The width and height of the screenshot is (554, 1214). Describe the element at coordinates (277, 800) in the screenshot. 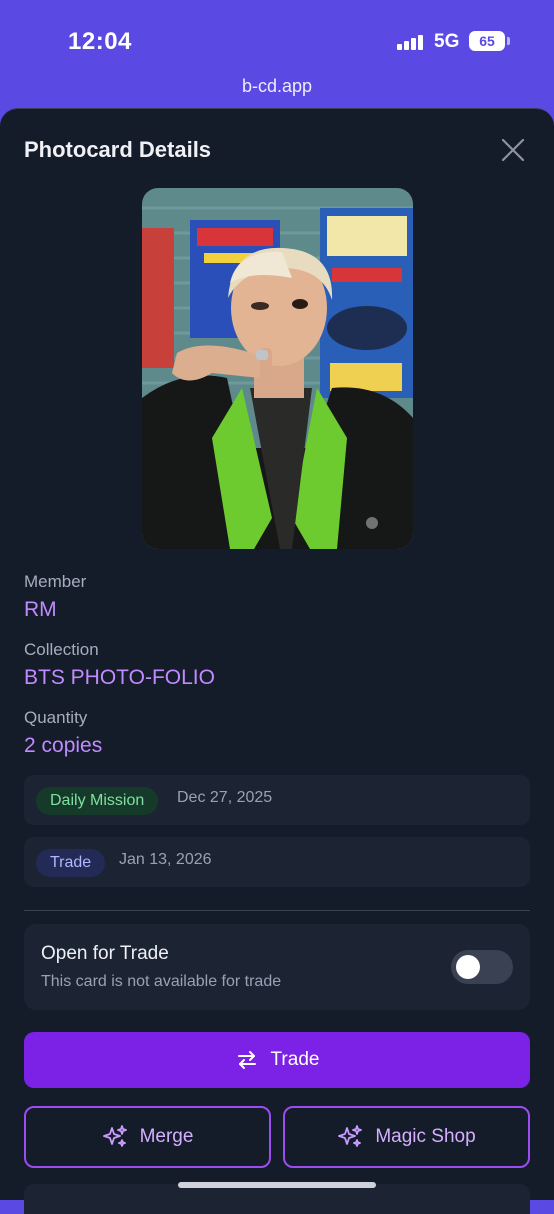

I see `history-item-daily-mission: Daily Mission Dec 27, 2025` at that location.